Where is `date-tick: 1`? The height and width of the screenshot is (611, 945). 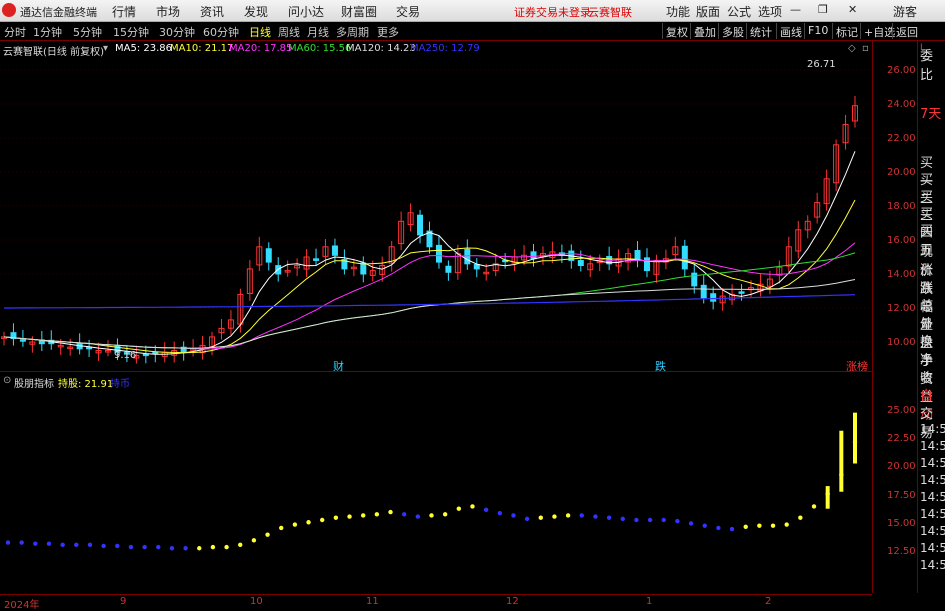 date-tick: 1 is located at coordinates (649, 601).